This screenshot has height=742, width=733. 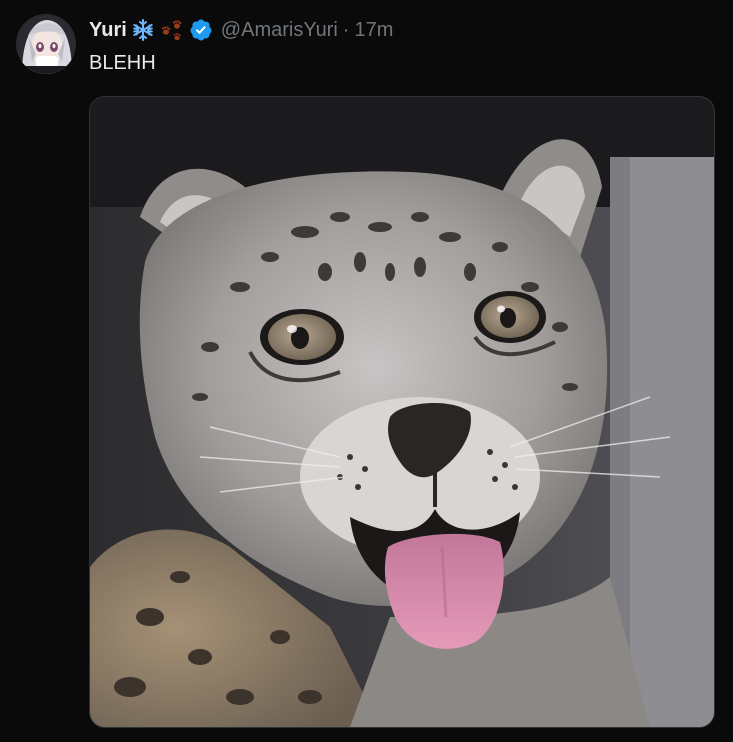 I want to click on verified-badge-icon, so click(x=201, y=30).